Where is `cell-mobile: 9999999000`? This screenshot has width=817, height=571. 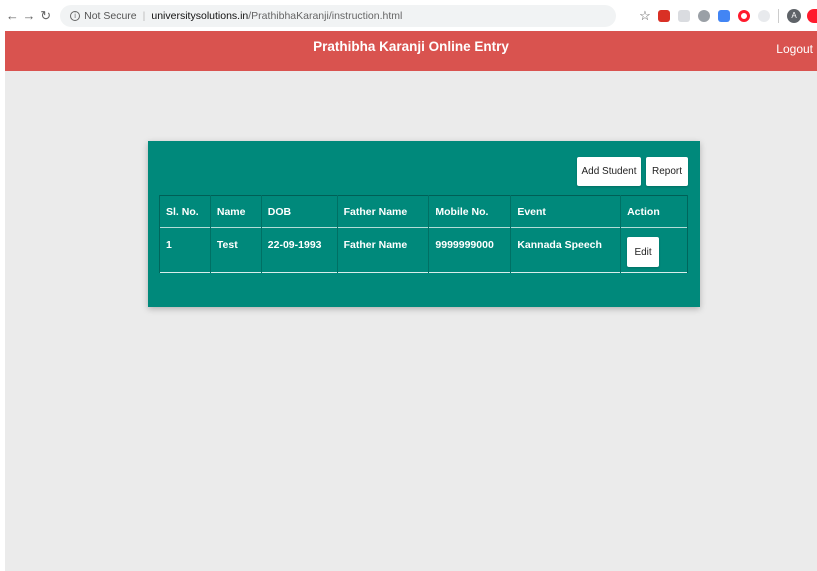 cell-mobile: 9999999000 is located at coordinates (469, 250).